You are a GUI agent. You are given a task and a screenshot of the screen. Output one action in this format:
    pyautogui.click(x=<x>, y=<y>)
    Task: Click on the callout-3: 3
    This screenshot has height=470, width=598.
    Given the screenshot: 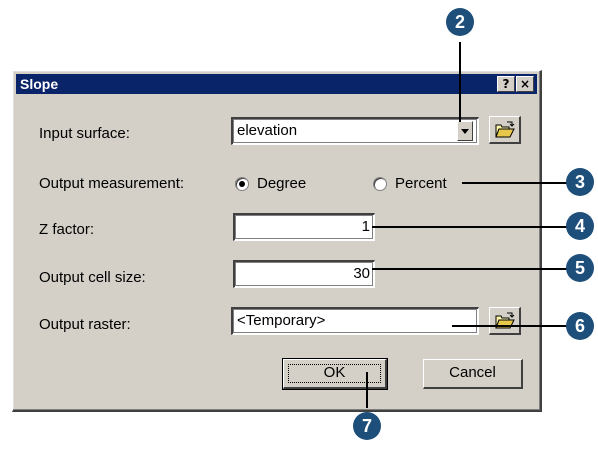 What is the action you would take?
    pyautogui.click(x=580, y=182)
    